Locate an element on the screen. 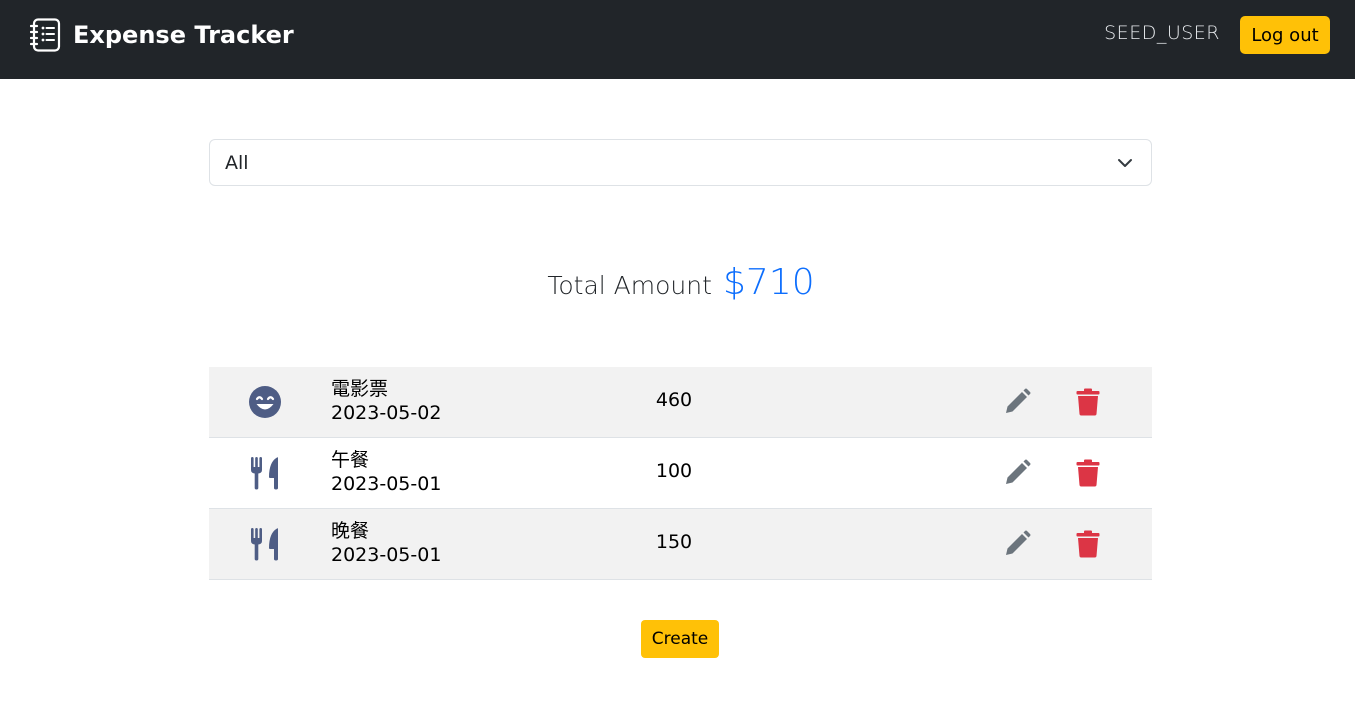 The height and width of the screenshot is (701, 1355). logout-button: Log out is located at coordinates (1285, 35).